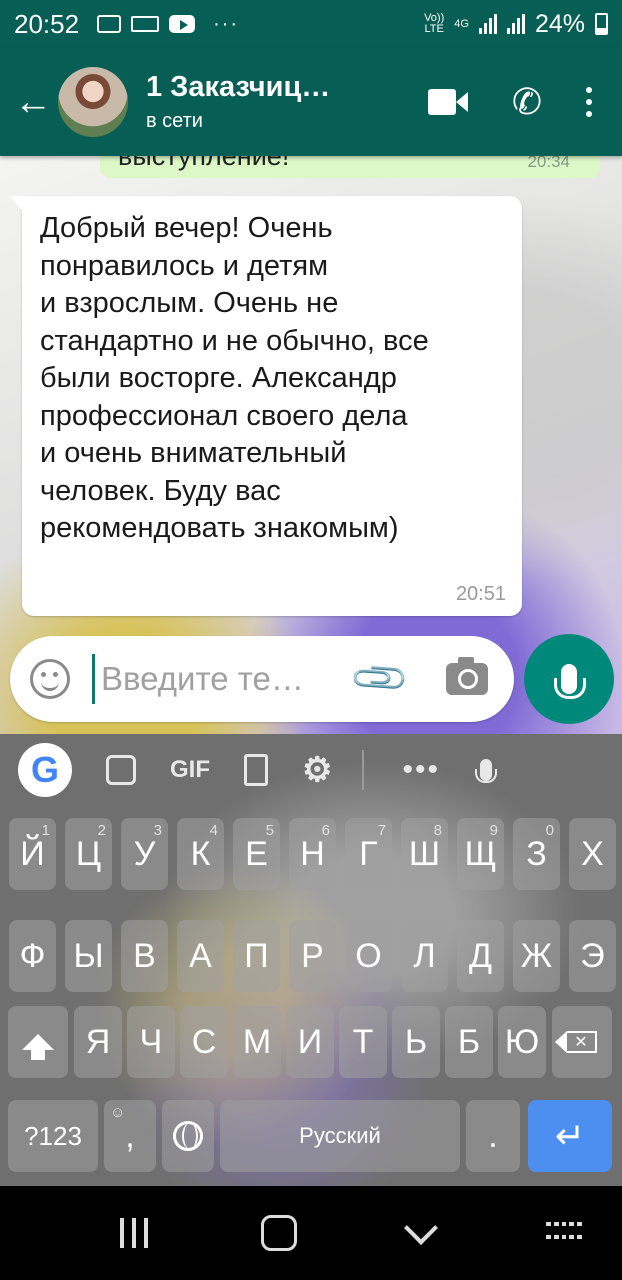  What do you see at coordinates (213, 830) in the screenshot?
I see `key-hint: 4` at bounding box center [213, 830].